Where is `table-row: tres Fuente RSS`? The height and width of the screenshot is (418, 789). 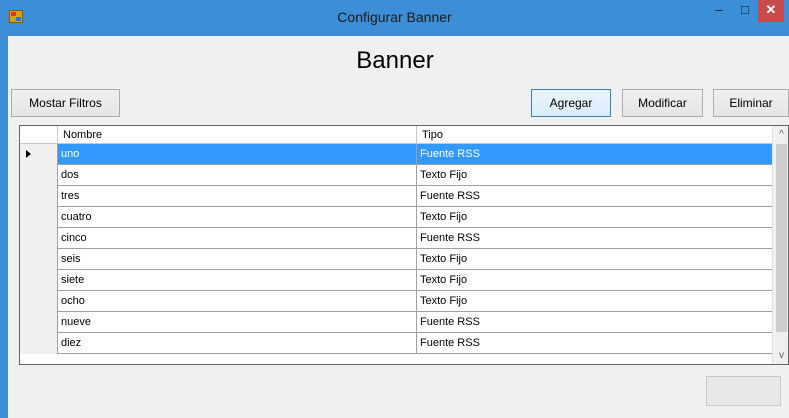 table-row: tres Fuente RSS is located at coordinates (396, 196).